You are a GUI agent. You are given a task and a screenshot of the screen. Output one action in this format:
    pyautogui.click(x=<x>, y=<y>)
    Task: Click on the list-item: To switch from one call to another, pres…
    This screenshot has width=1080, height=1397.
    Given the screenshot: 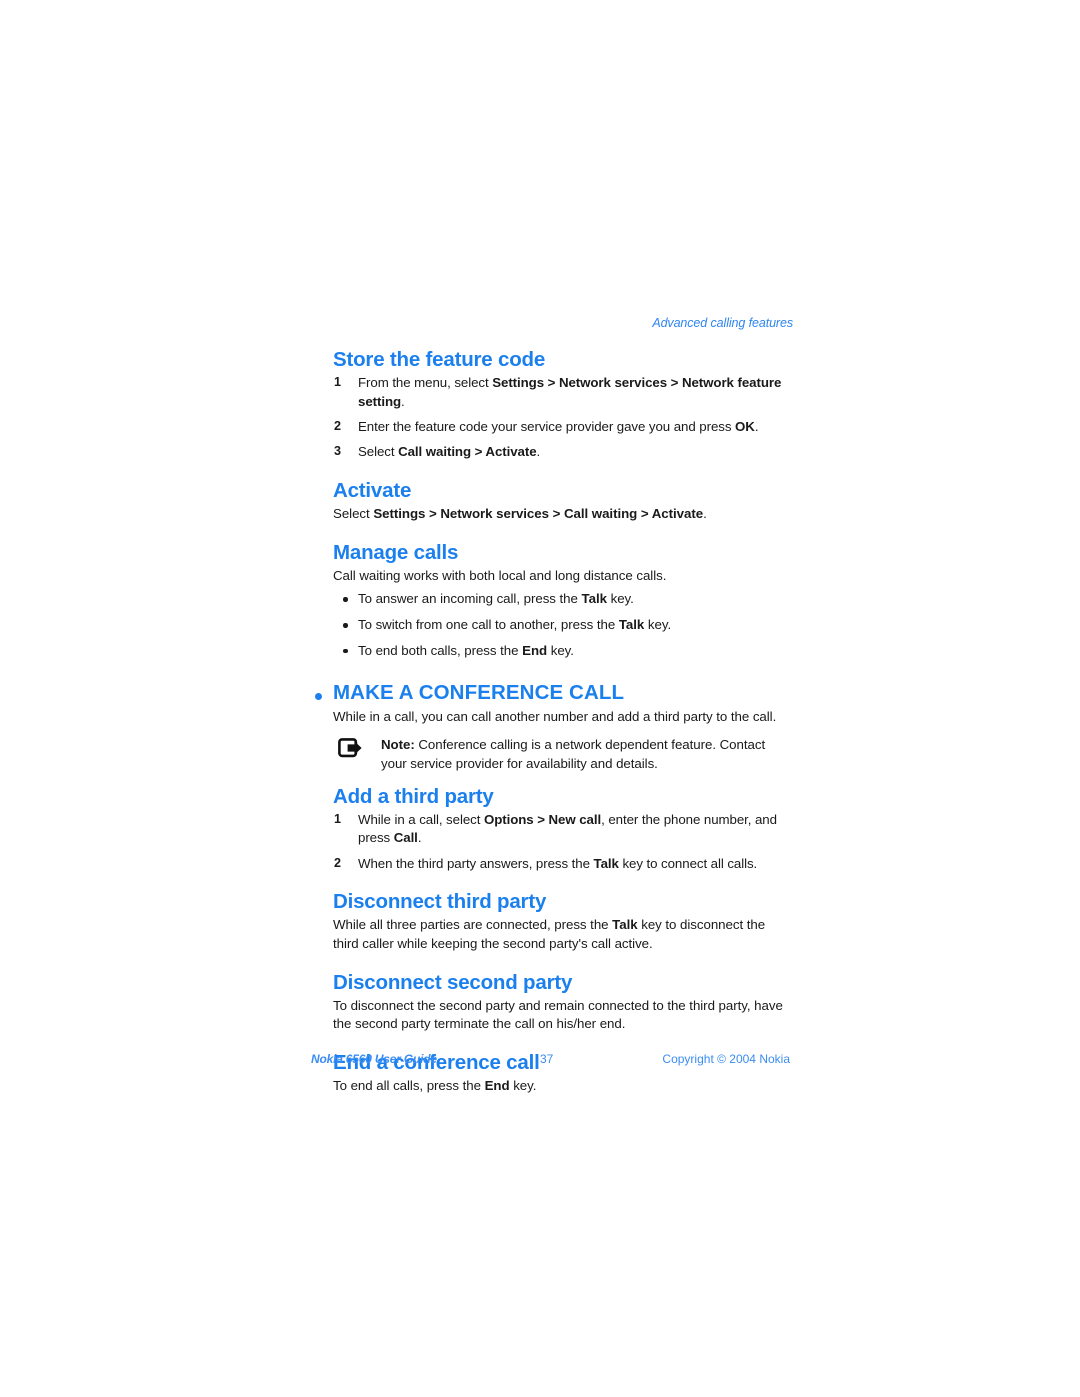 What is the action you would take?
    pyautogui.click(x=563, y=625)
    